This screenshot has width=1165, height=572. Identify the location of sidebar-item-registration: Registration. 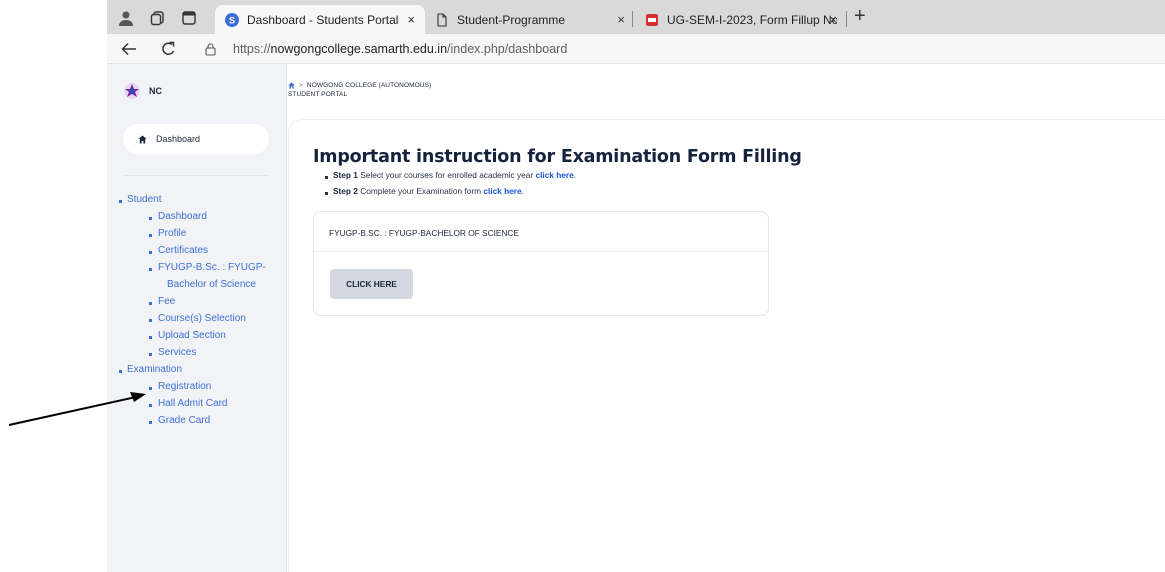
(184, 386).